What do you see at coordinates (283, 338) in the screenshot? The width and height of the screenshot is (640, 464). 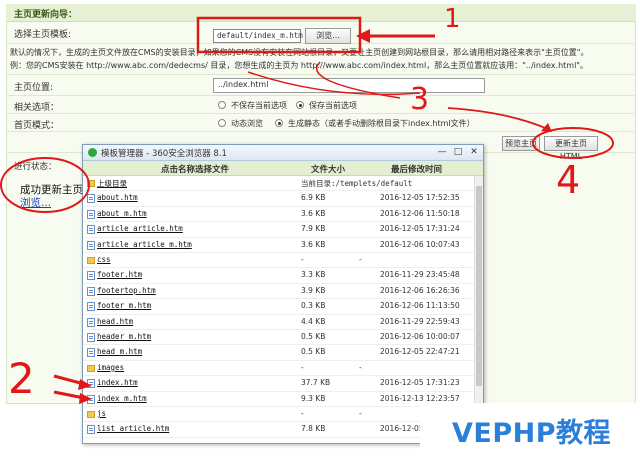 I see `file-row: header_m.htm 0.5 KB 2016-12-06 10:00:07` at bounding box center [283, 338].